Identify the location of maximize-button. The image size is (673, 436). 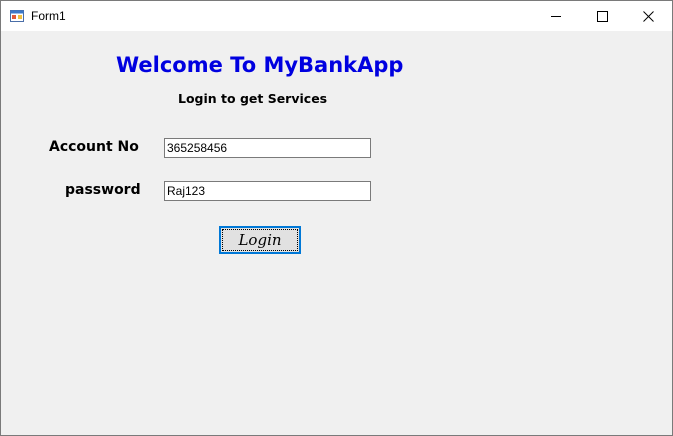
(602, 16).